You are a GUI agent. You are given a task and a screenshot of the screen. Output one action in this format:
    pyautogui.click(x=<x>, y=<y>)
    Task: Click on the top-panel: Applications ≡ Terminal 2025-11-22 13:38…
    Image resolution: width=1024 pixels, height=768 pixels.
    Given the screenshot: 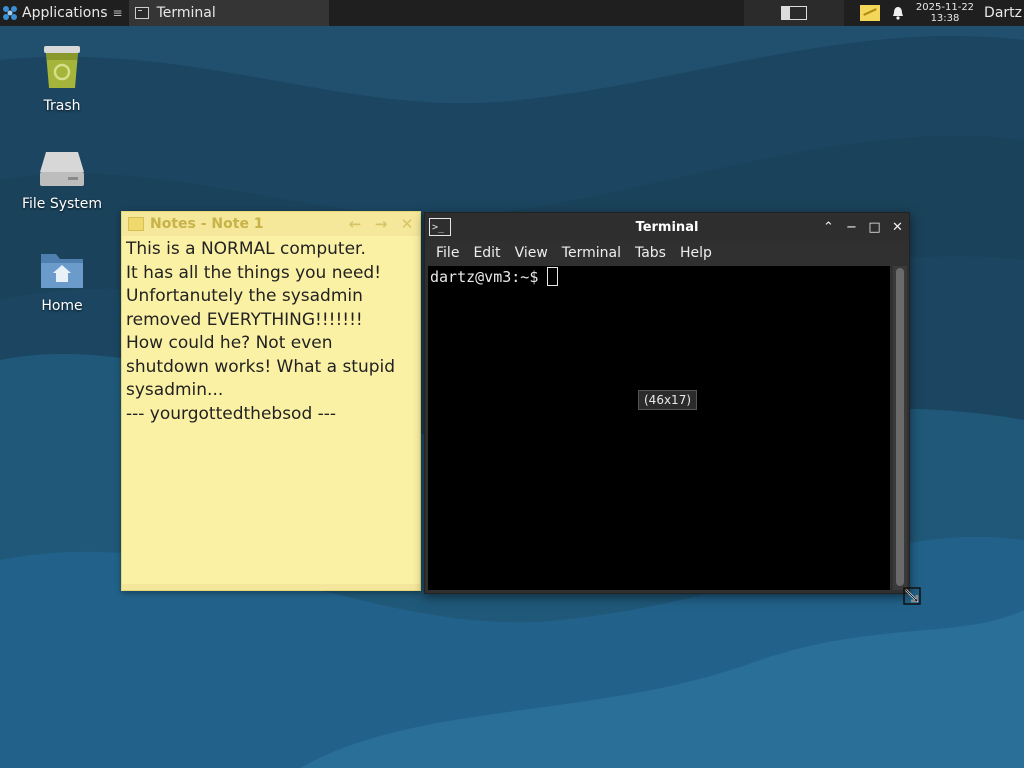 What is the action you would take?
    pyautogui.click(x=512, y=13)
    